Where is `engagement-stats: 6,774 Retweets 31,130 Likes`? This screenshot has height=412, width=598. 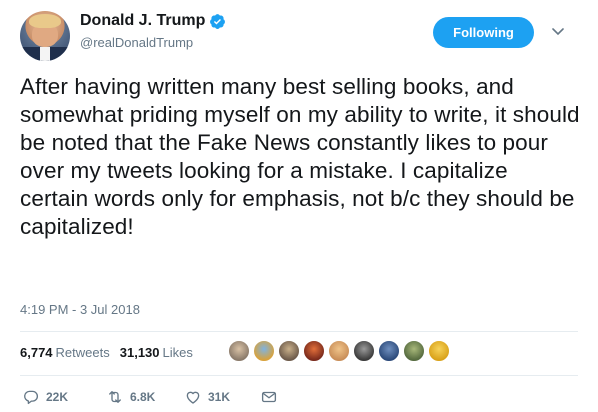 engagement-stats: 6,774 Retweets 31,130 Likes is located at coordinates (111, 352).